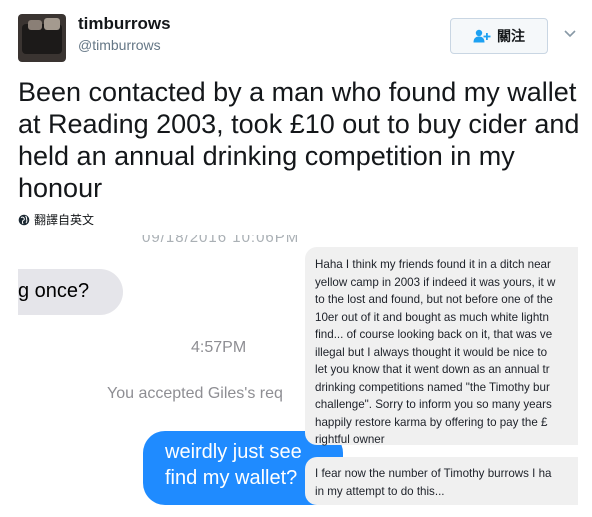 Image resolution: width=592 pixels, height=517 pixels. What do you see at coordinates (54, 291) in the screenshot?
I see `gray-bubble-text: g once?` at bounding box center [54, 291].